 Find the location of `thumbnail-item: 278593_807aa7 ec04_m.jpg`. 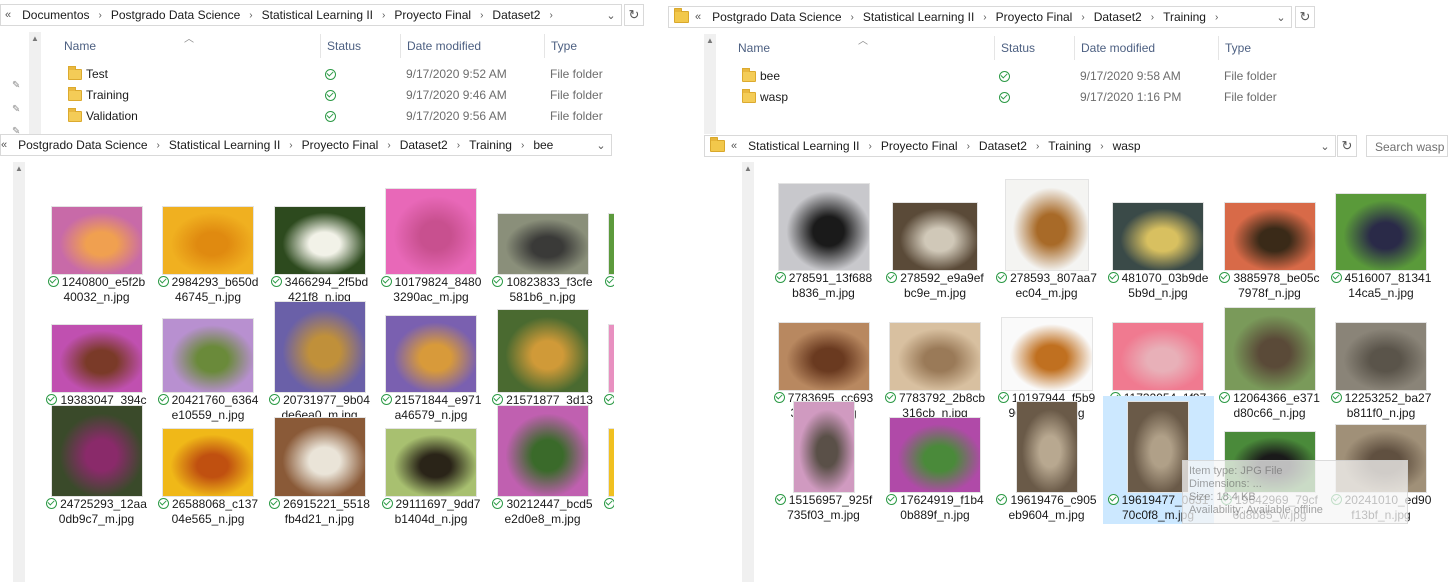

thumbnail-item: 278593_807aa7 ec04_m.jpg is located at coordinates (1046, 238).